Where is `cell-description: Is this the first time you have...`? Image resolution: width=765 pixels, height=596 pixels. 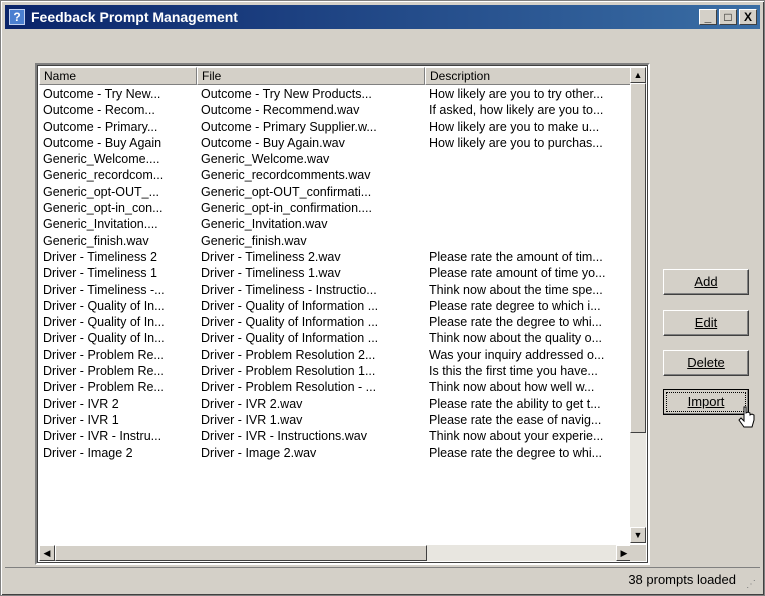 cell-description: Is this the first time you have... is located at coordinates (513, 371).